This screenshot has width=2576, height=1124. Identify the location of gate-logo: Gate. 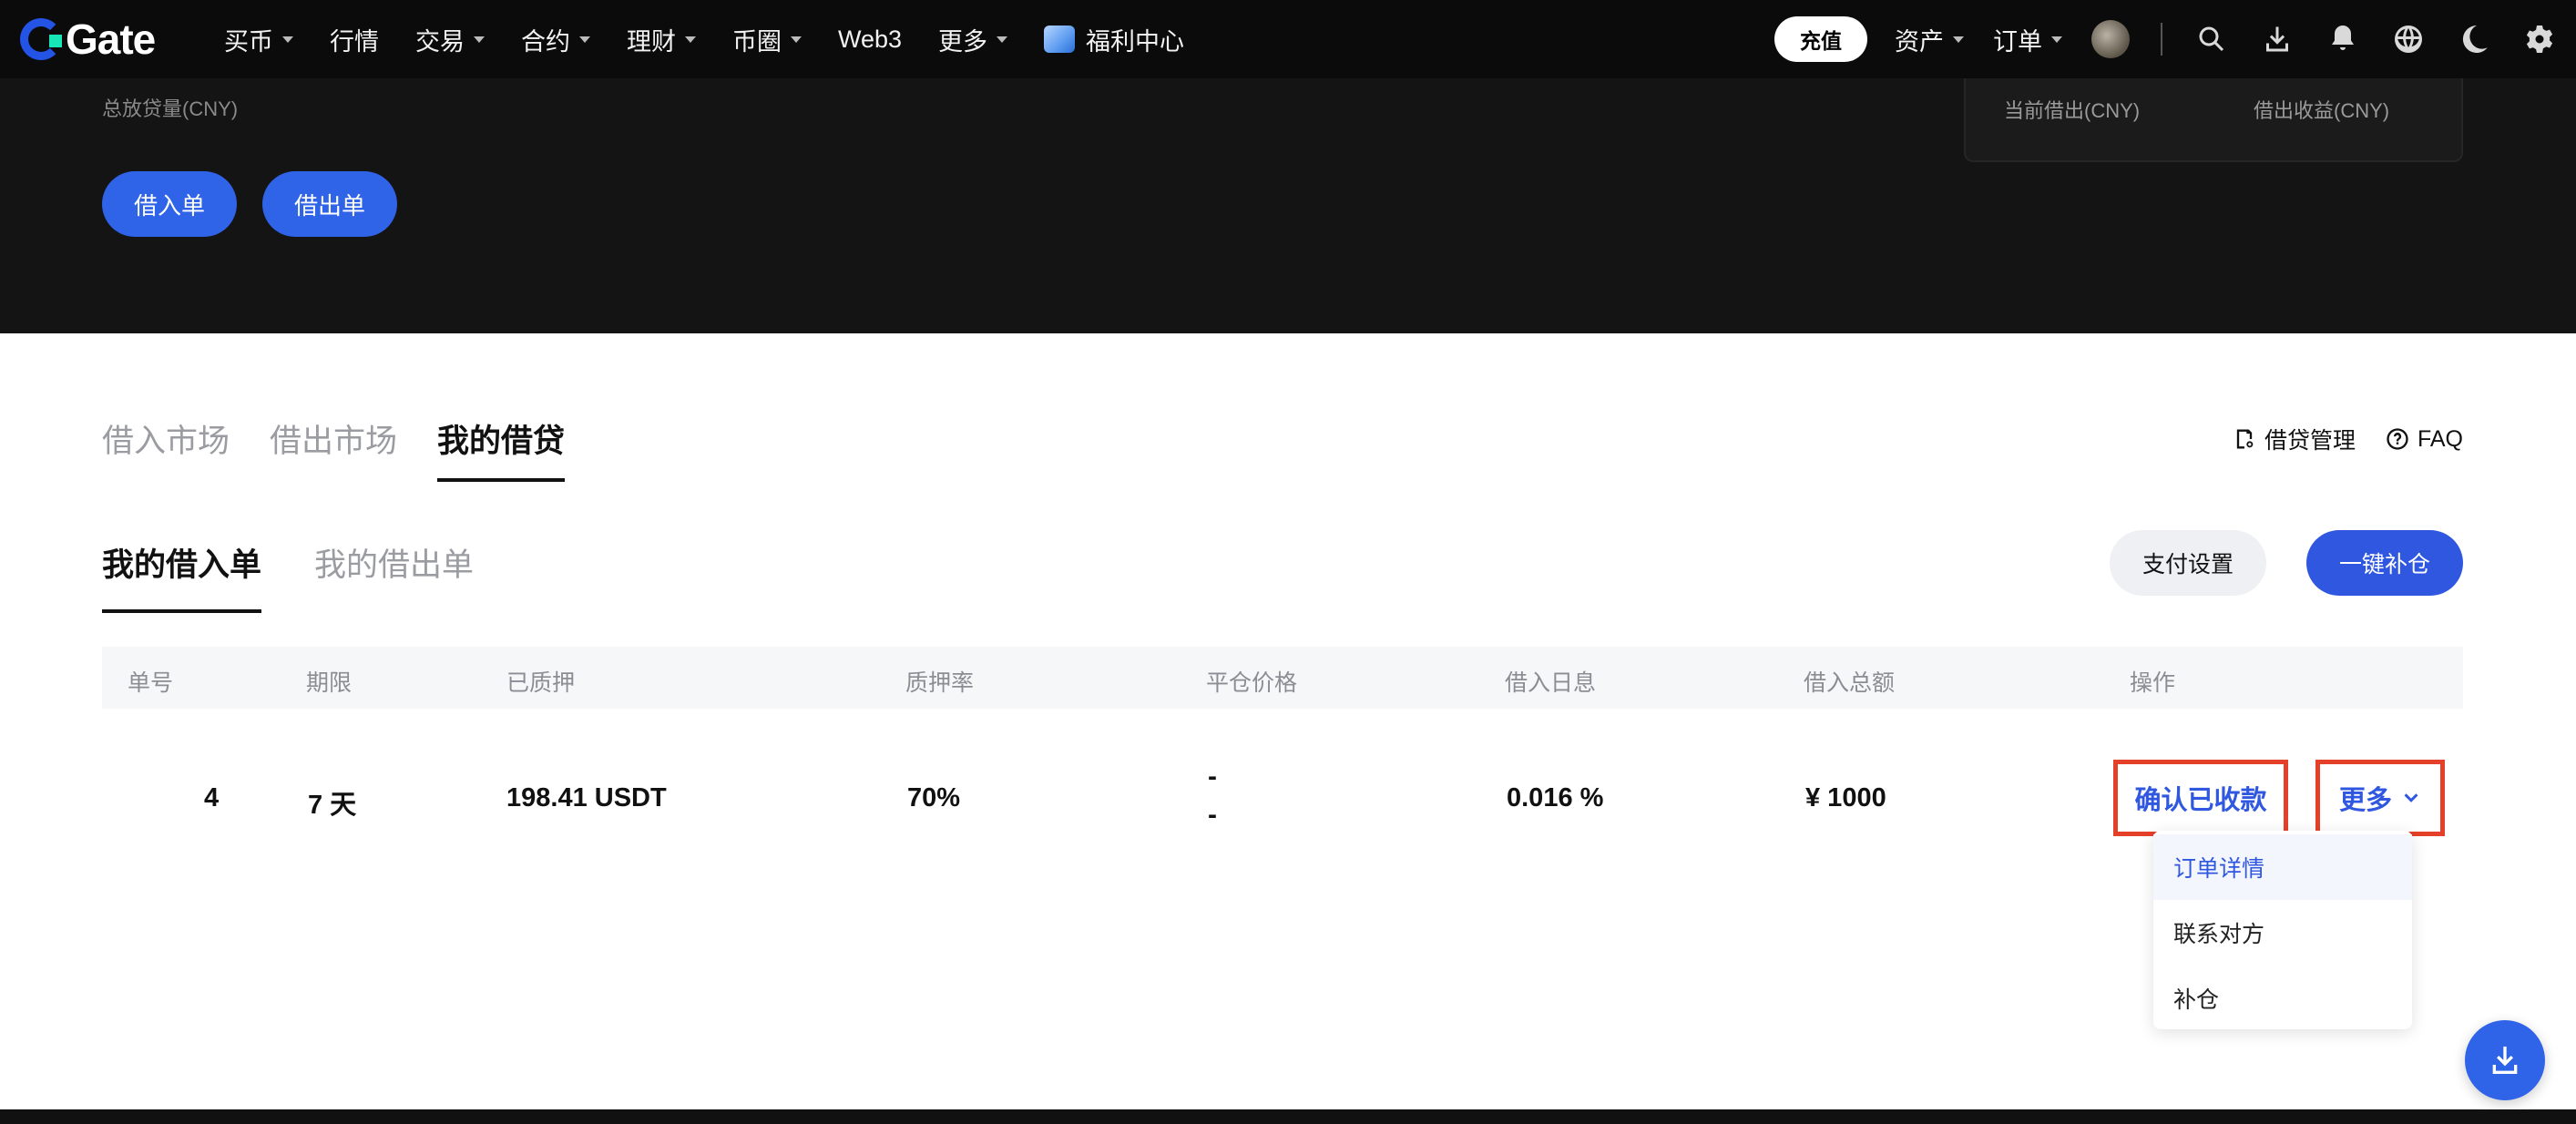
(88, 40).